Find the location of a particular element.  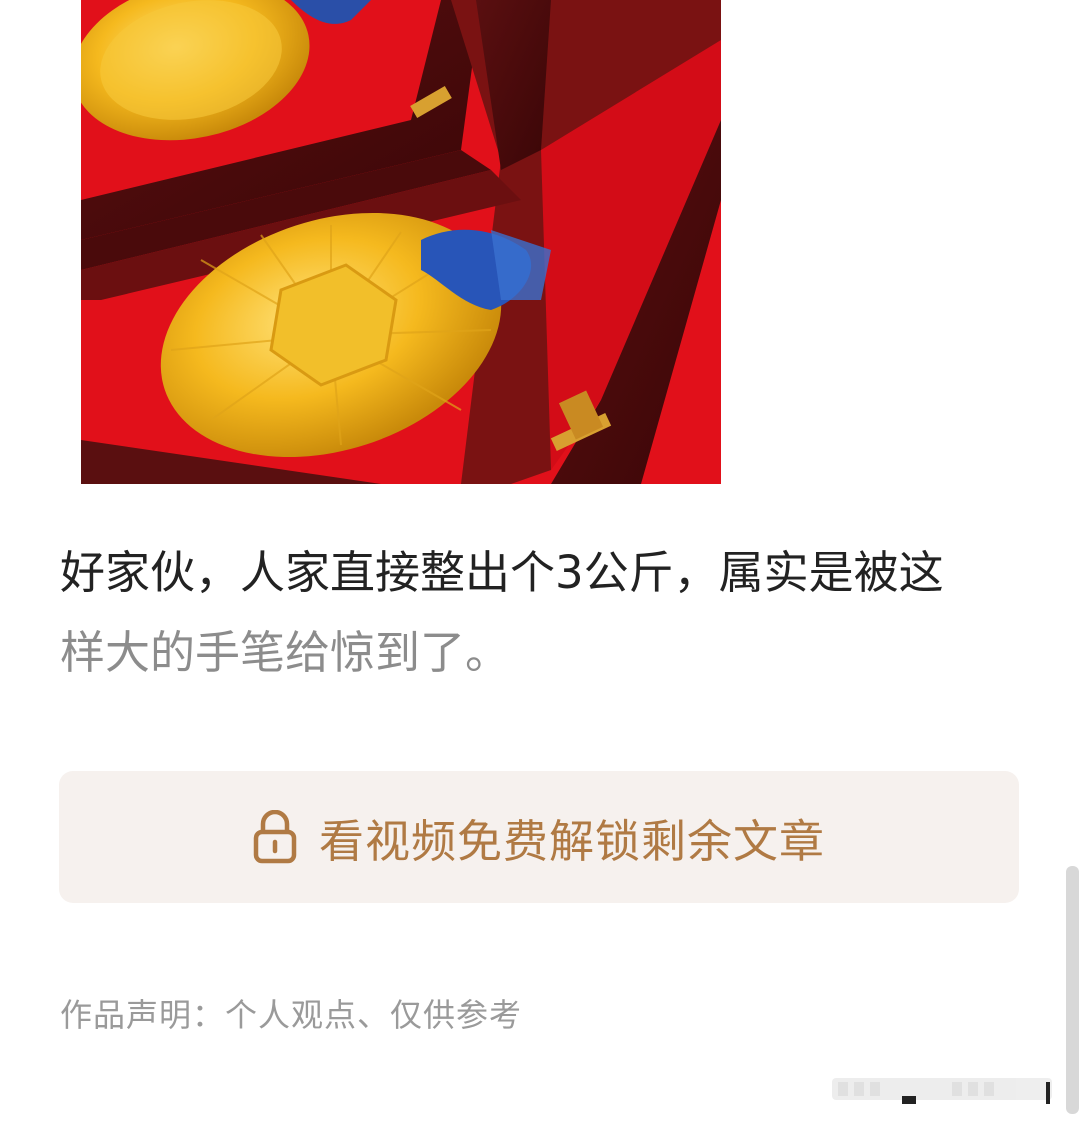

watermark-logo is located at coordinates (942, 1091).